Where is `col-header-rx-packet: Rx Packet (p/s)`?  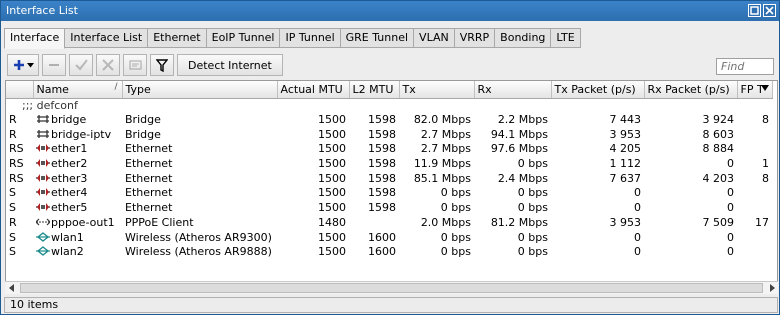
col-header-rx-packet: Rx Packet (p/s) is located at coordinates (691, 90).